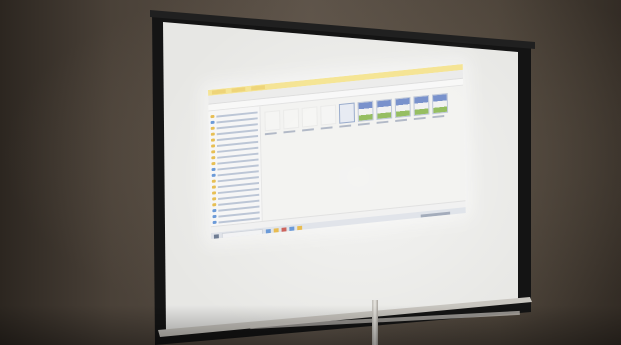 This screenshot has width=621, height=345. I want to click on pictures-icon, so click(212, 140).